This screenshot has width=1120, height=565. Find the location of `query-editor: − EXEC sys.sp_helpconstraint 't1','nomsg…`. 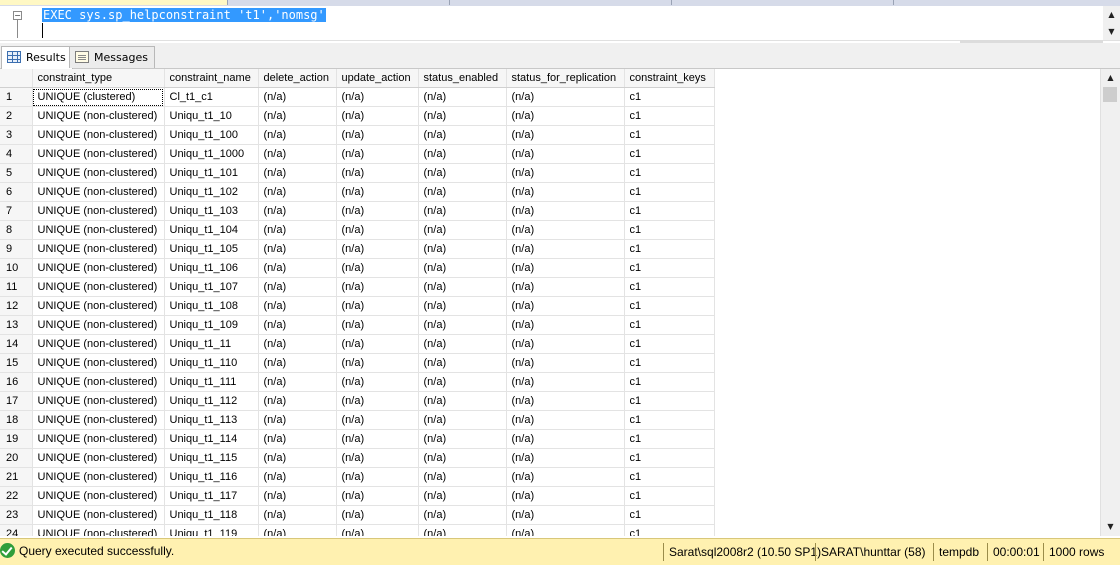

query-editor: − EXEC sys.sp_helpconstraint 't1','nomsg… is located at coordinates (551, 23).